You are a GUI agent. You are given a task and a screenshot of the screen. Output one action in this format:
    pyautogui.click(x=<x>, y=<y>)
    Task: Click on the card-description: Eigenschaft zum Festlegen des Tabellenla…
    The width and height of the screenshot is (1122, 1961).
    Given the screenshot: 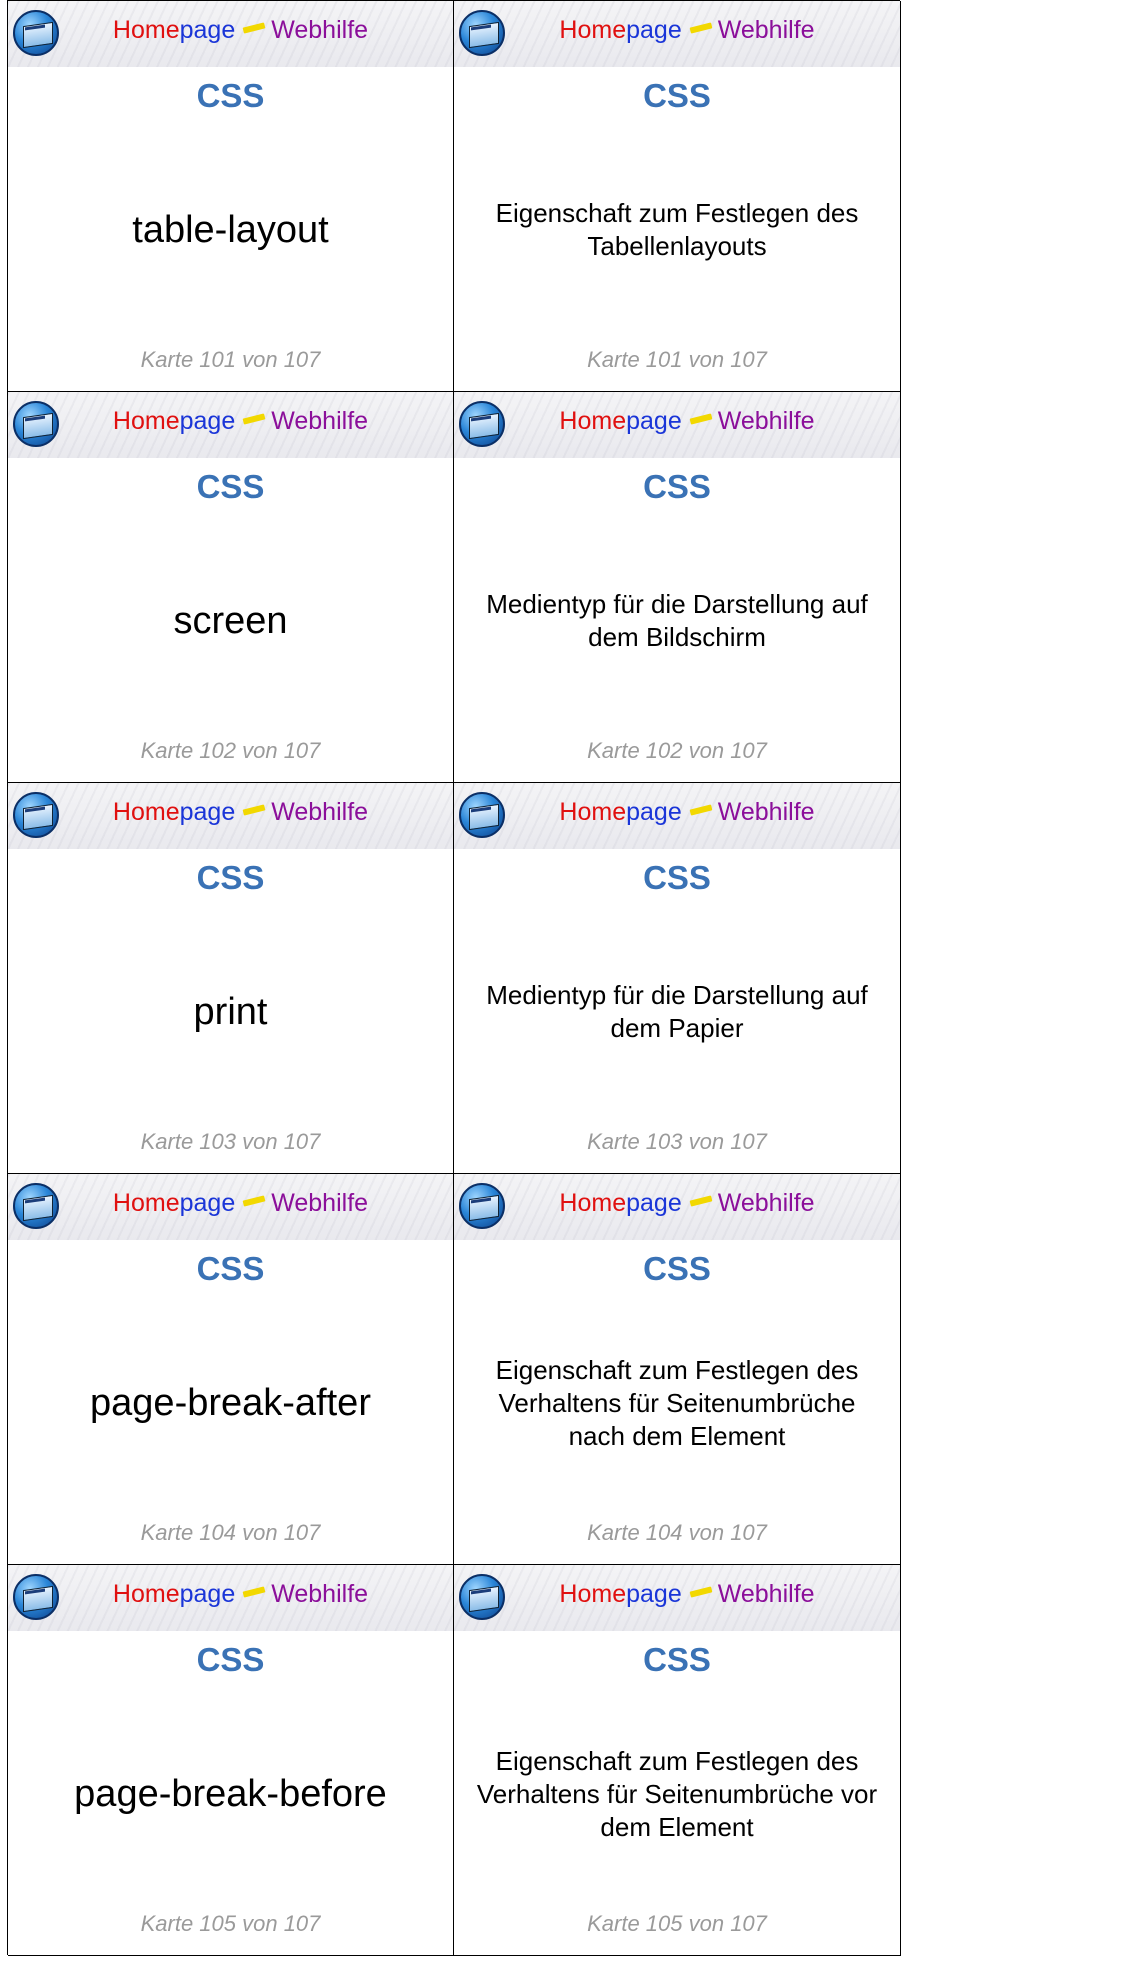 What is the action you would take?
    pyautogui.click(x=677, y=229)
    